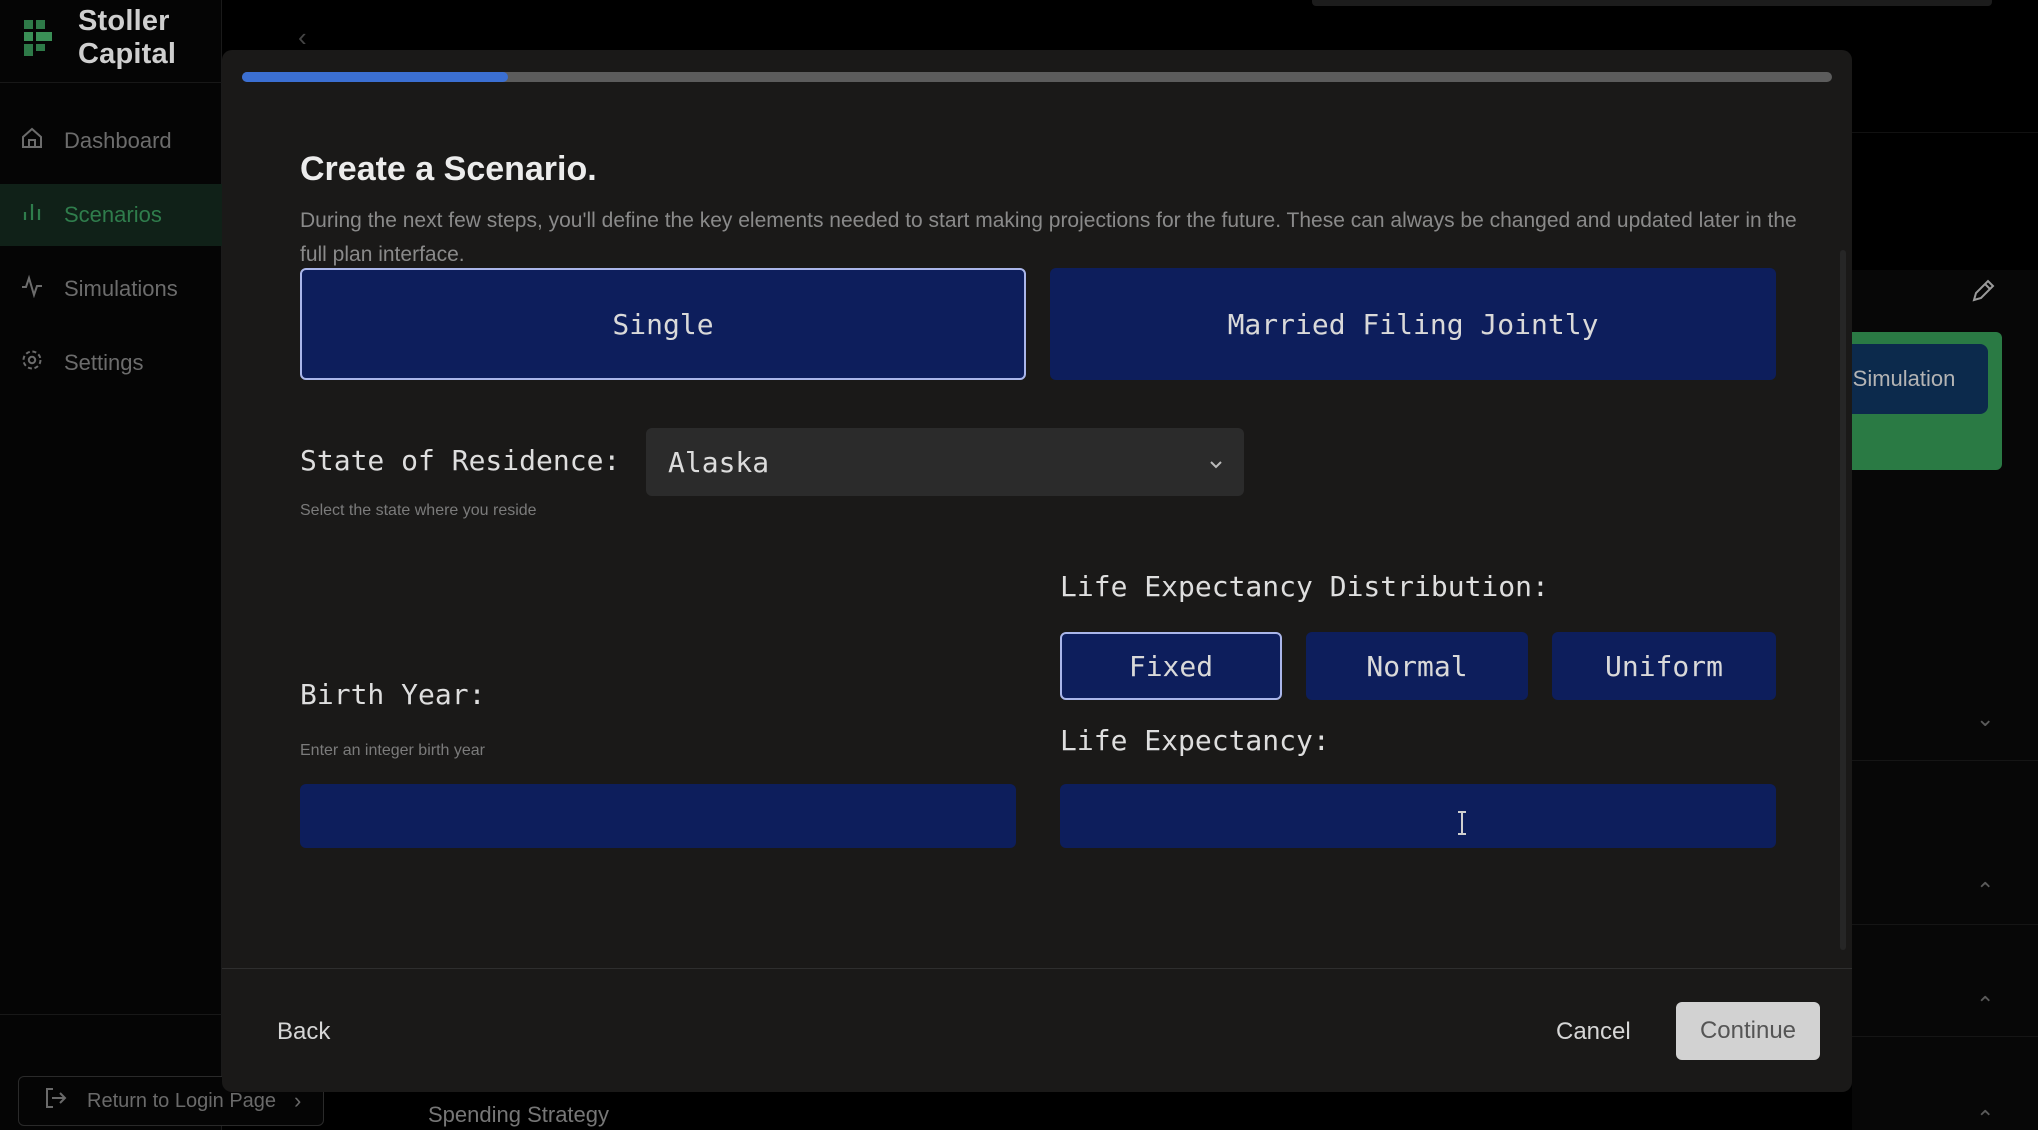 The image size is (2038, 1130). Describe the element at coordinates (1413, 324) in the screenshot. I see `filing-status-married-button: Married Filing Jointly` at that location.